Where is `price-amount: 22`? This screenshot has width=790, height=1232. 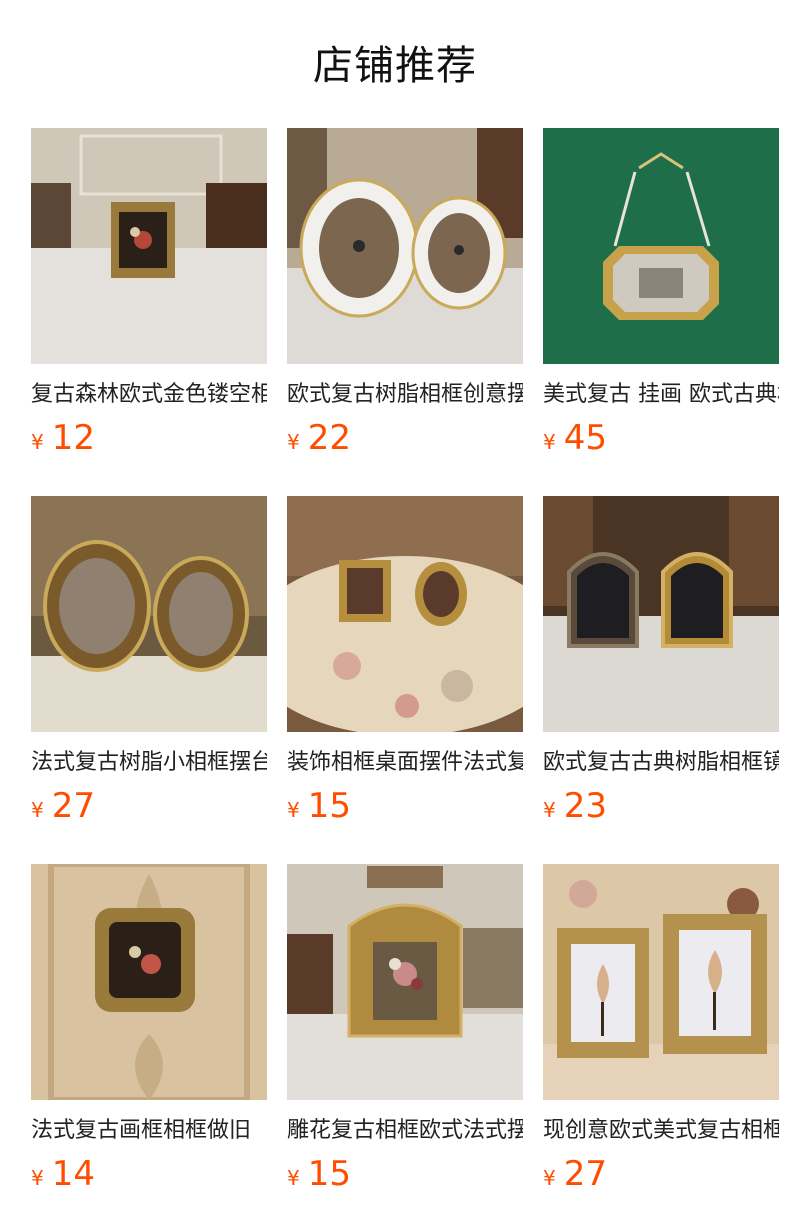
price-amount: 22 is located at coordinates (329, 438).